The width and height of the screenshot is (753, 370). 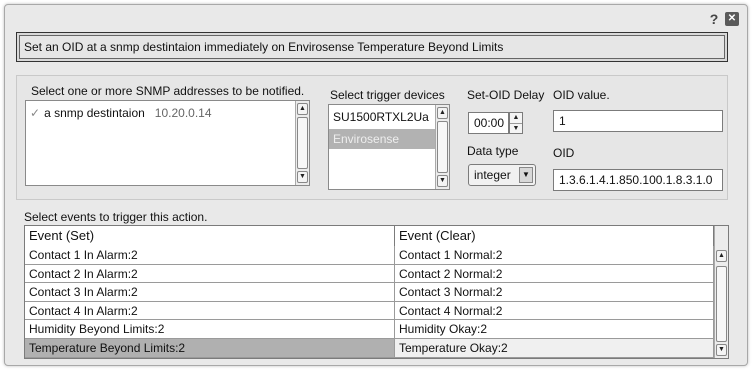 I want to click on event-set-cell: Contact 4 In Alarm:2, so click(x=210, y=310).